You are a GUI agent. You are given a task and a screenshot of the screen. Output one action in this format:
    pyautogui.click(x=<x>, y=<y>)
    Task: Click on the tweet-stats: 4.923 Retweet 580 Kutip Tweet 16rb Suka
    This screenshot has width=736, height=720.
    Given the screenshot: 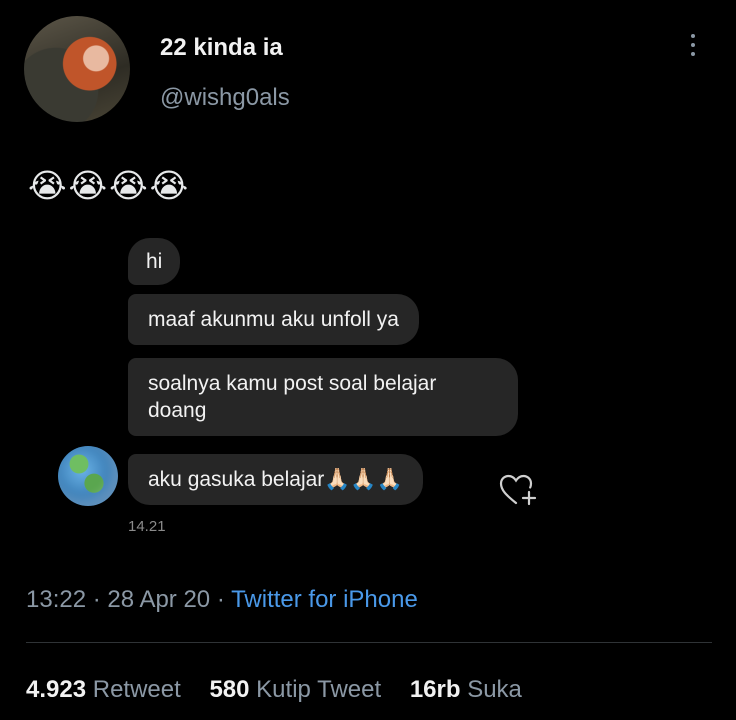 What is the action you would take?
    pyautogui.click(x=285, y=690)
    